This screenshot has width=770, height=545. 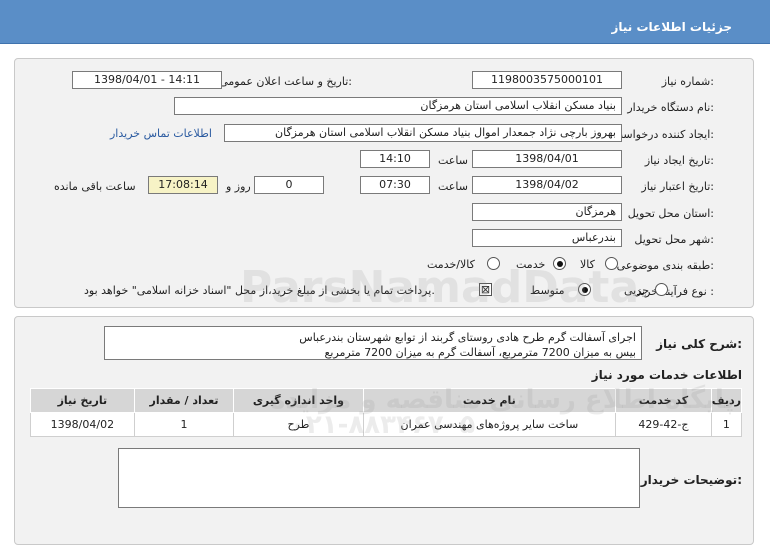 I want to click on col-unit-header: واحد اندازه گیری, so click(x=298, y=400).